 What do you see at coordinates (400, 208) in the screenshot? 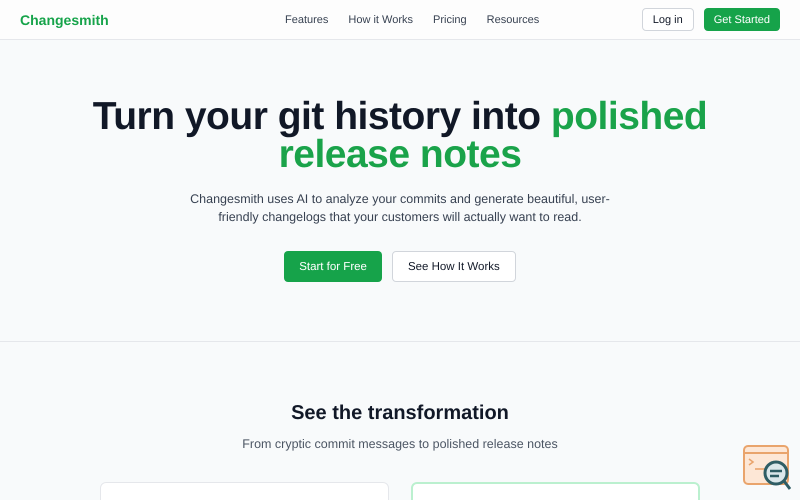
I see `hero-subtitle: Changesmith uses AI to analyze your commits and generate beautiful, user-friendly changelogs that your customers will actually want to read.` at bounding box center [400, 208].